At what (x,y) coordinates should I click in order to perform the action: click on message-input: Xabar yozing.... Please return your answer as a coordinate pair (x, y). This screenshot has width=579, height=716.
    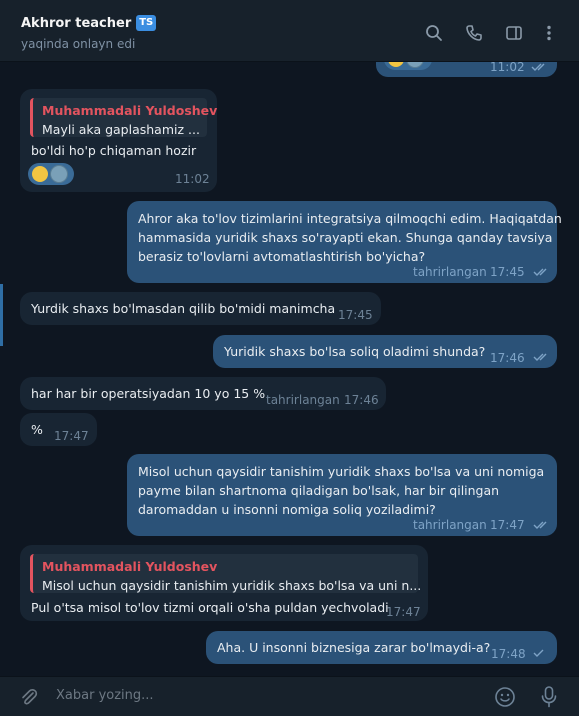
    Looking at the image, I should click on (105, 695).